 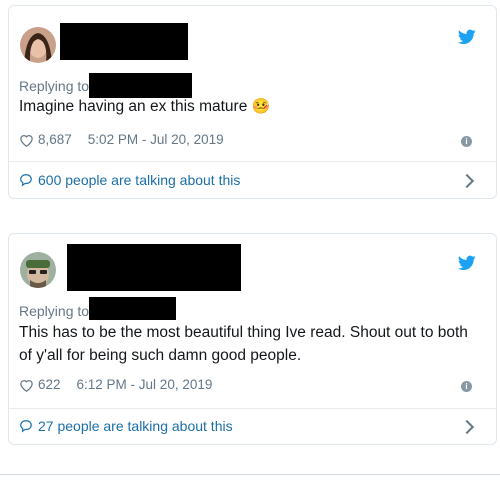 I want to click on talking-link: 600 people are talking about this, so click(x=129, y=180).